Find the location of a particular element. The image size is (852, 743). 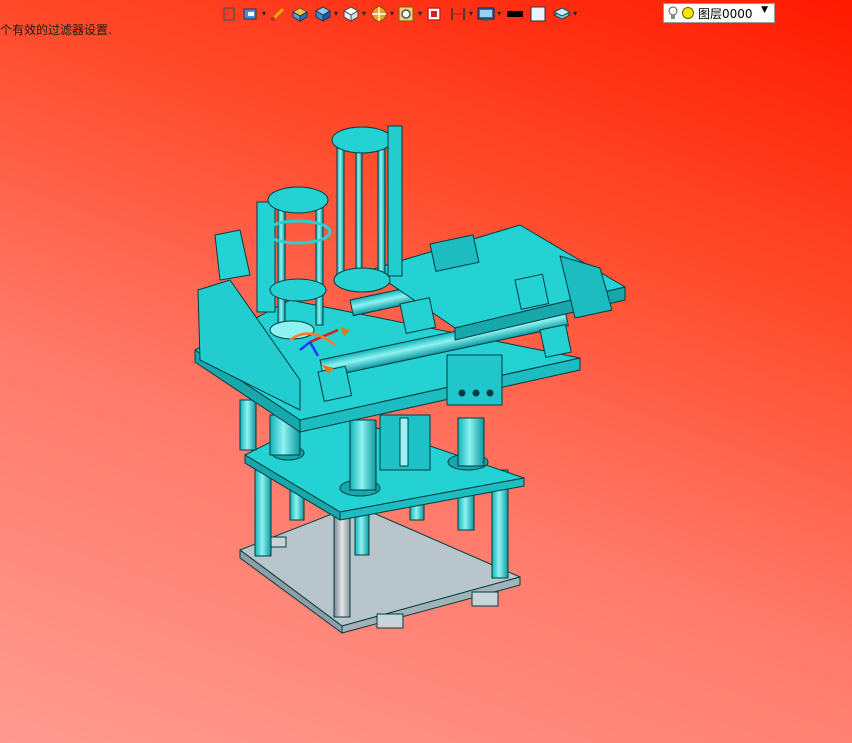

right-tower-cap is located at coordinates (362, 140).